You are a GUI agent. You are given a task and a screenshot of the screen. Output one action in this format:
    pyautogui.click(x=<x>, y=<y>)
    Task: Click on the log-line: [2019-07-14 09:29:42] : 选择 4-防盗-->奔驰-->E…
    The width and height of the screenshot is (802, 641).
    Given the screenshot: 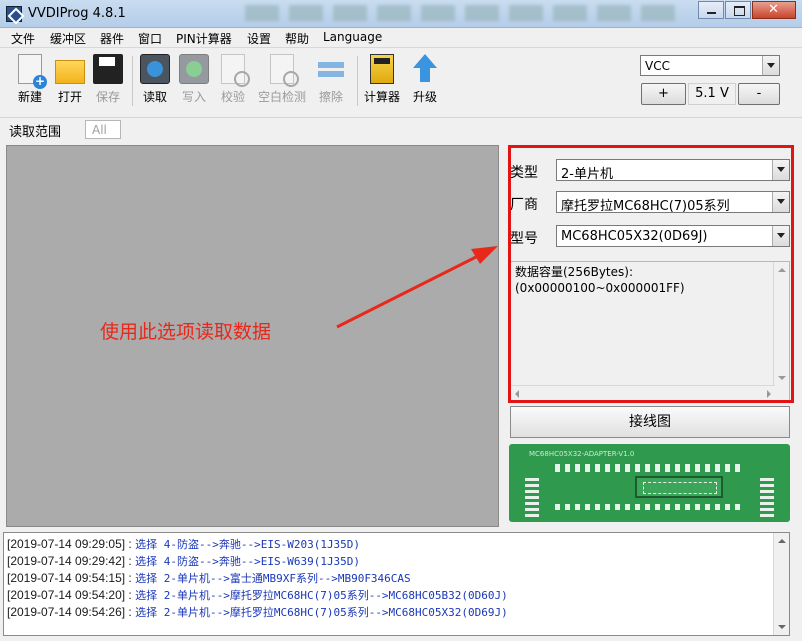 What is the action you would take?
    pyautogui.click(x=184, y=561)
    